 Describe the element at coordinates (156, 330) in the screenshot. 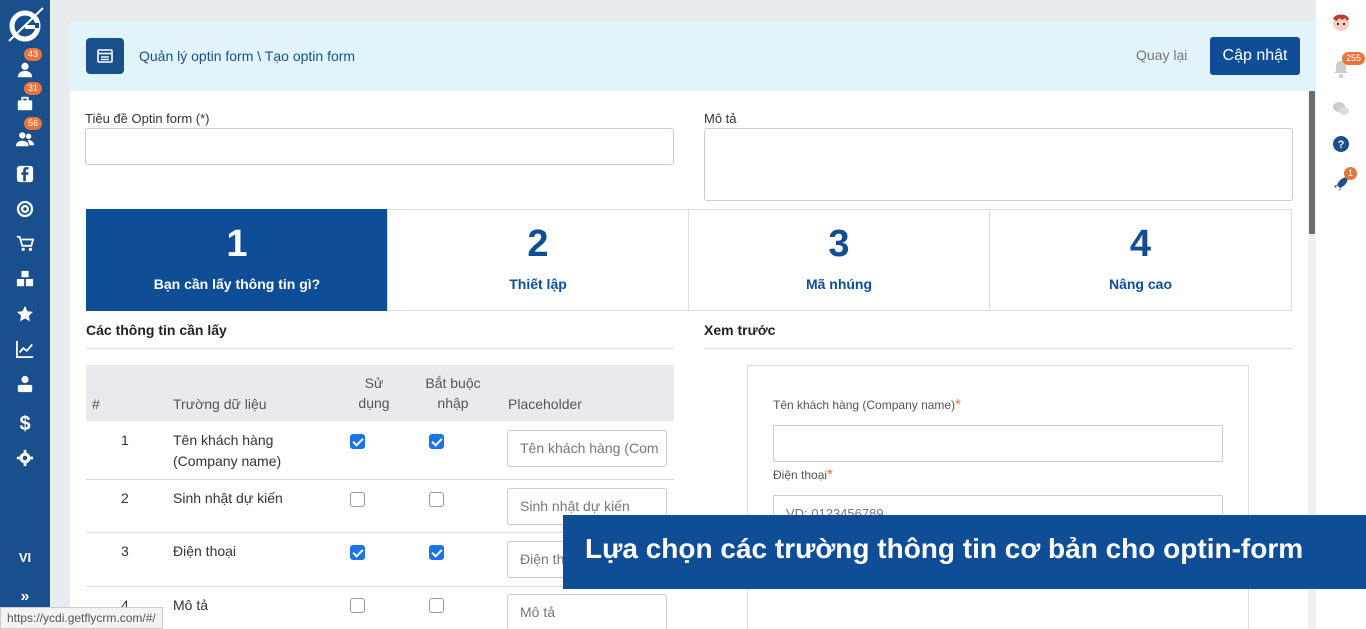

I see `fields-section-title: Các thông tin cần lấy` at that location.